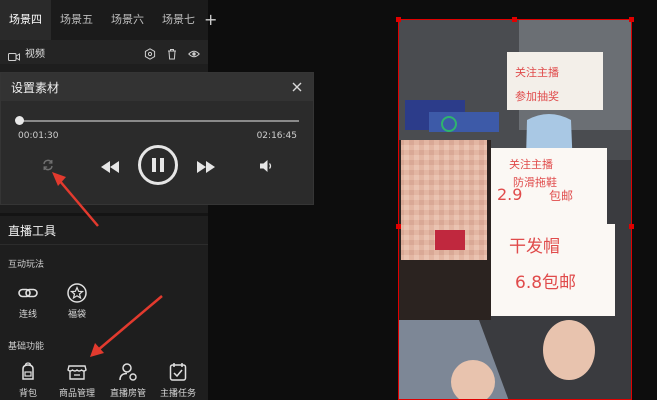 This screenshot has height=400, width=657. What do you see at coordinates (509, 194) in the screenshot?
I see `sign-mid-price: 2.9` at bounding box center [509, 194].